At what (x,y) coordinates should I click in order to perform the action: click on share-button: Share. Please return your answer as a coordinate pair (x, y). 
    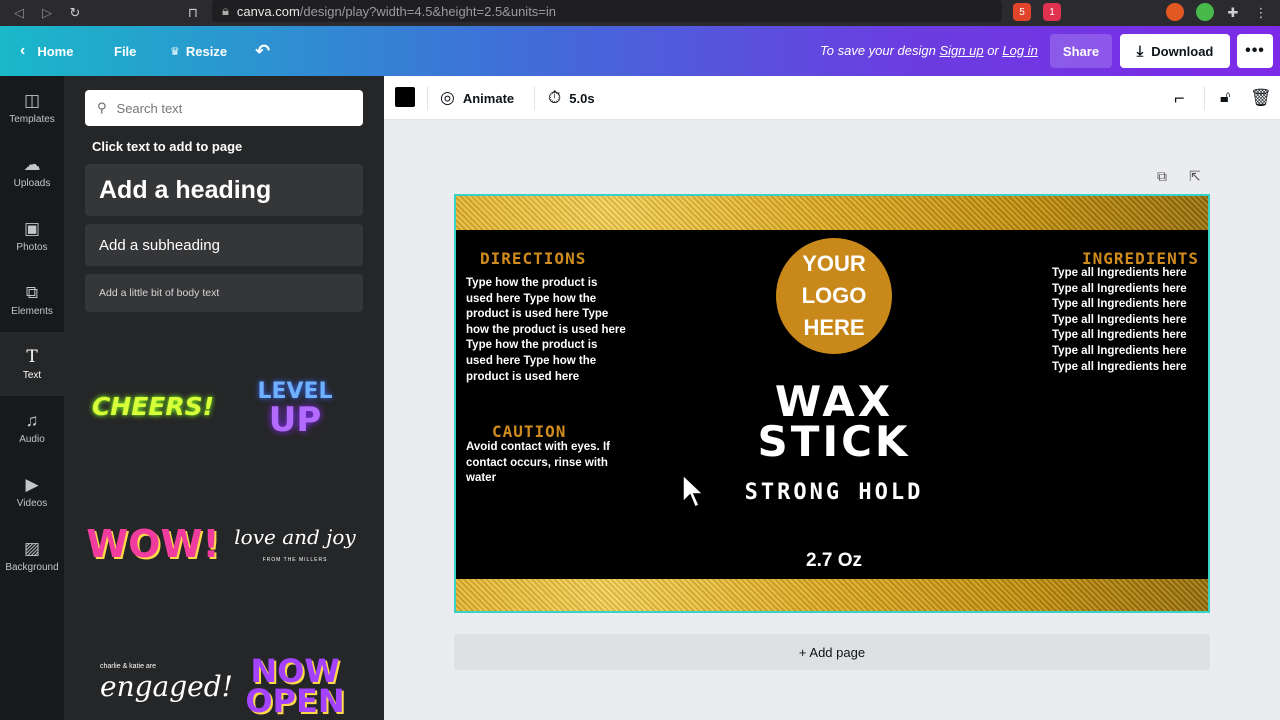
    Looking at the image, I should click on (1081, 51).